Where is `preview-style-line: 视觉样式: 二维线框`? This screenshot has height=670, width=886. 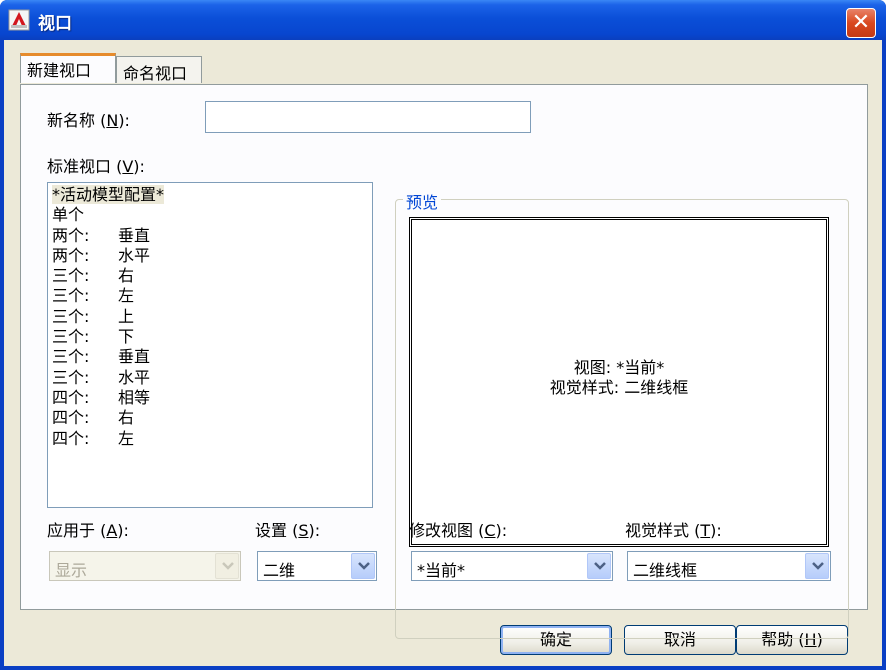 preview-style-line: 视觉样式: 二维线框 is located at coordinates (619, 387).